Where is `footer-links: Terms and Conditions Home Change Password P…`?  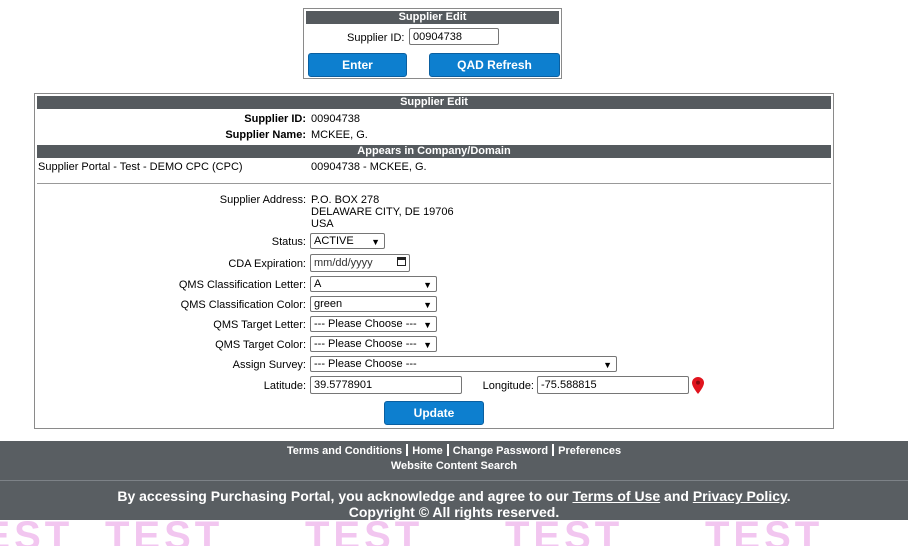
footer-links: Terms and Conditions Home Change Password P… is located at coordinates (454, 450).